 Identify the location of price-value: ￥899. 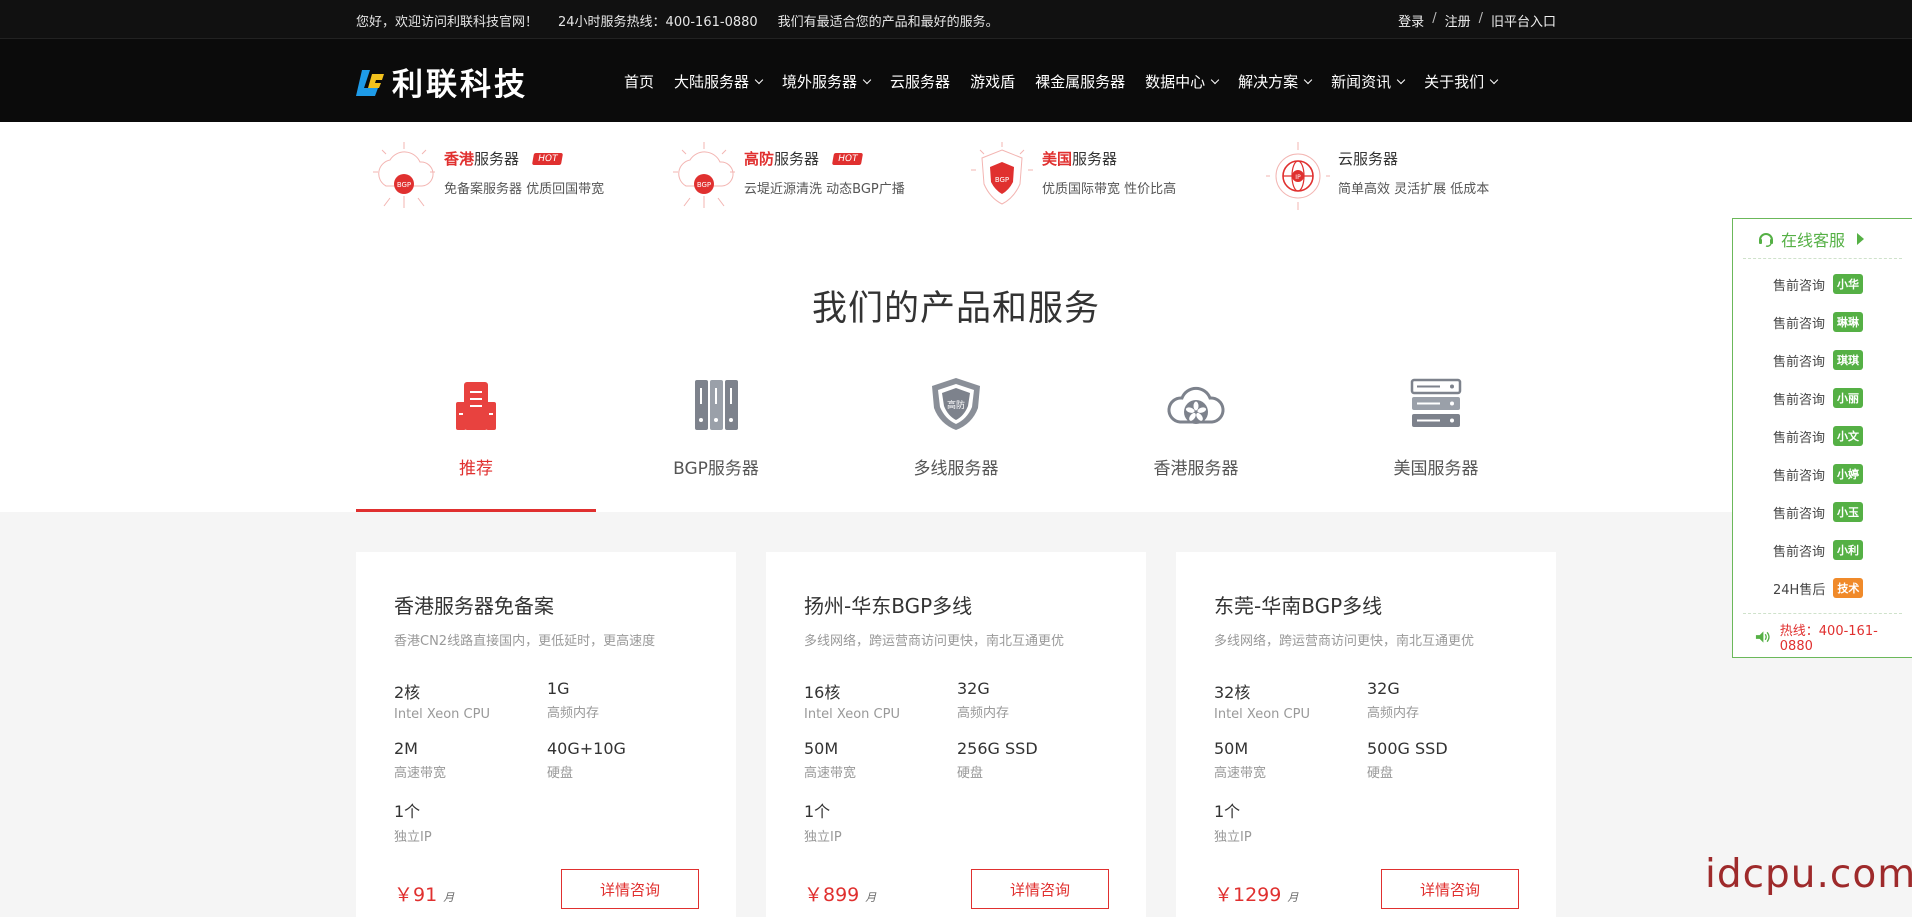
(832, 895).